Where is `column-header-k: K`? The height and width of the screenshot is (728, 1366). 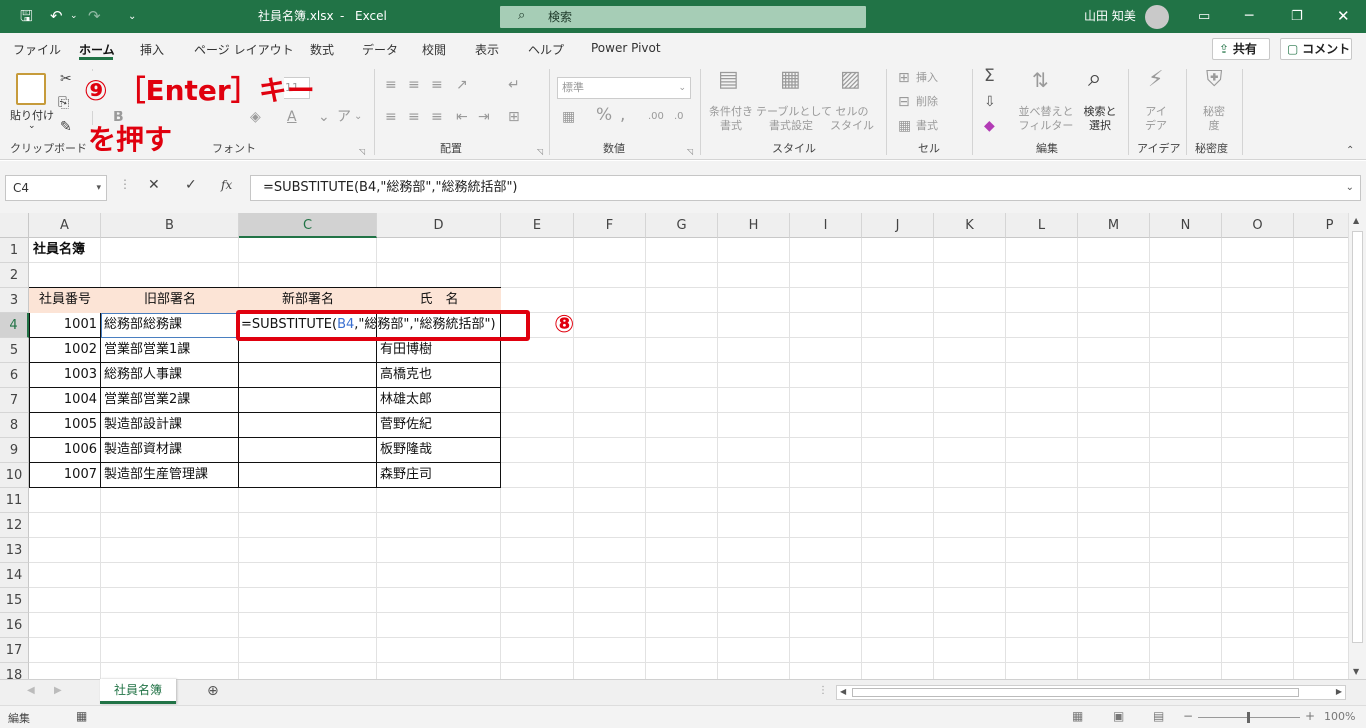 column-header-k: K is located at coordinates (970, 225).